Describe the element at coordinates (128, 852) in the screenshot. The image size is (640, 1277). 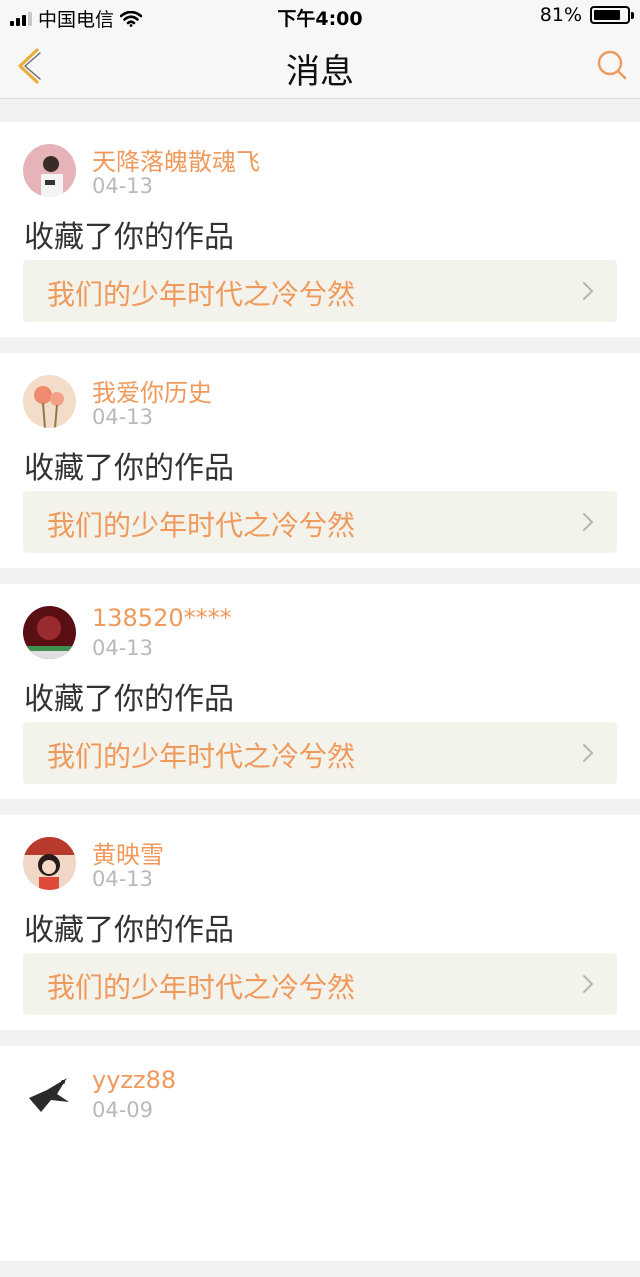
I see `username: 黄映雪` at that location.